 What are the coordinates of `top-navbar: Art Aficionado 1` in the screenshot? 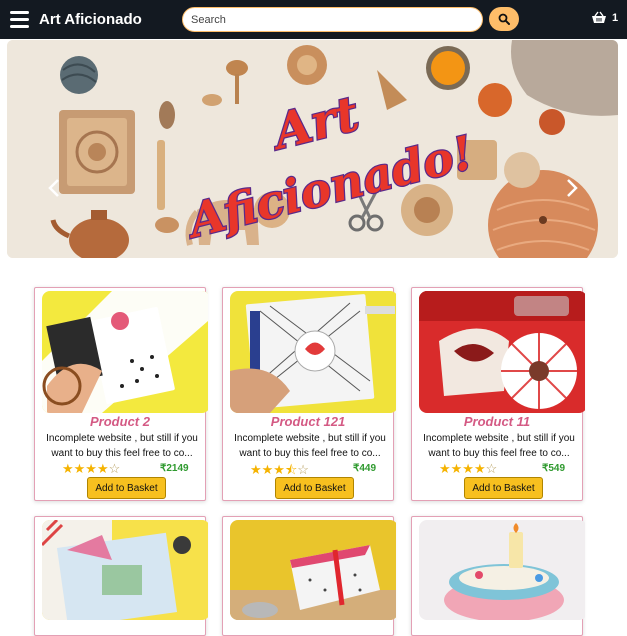 It's located at (313, 19).